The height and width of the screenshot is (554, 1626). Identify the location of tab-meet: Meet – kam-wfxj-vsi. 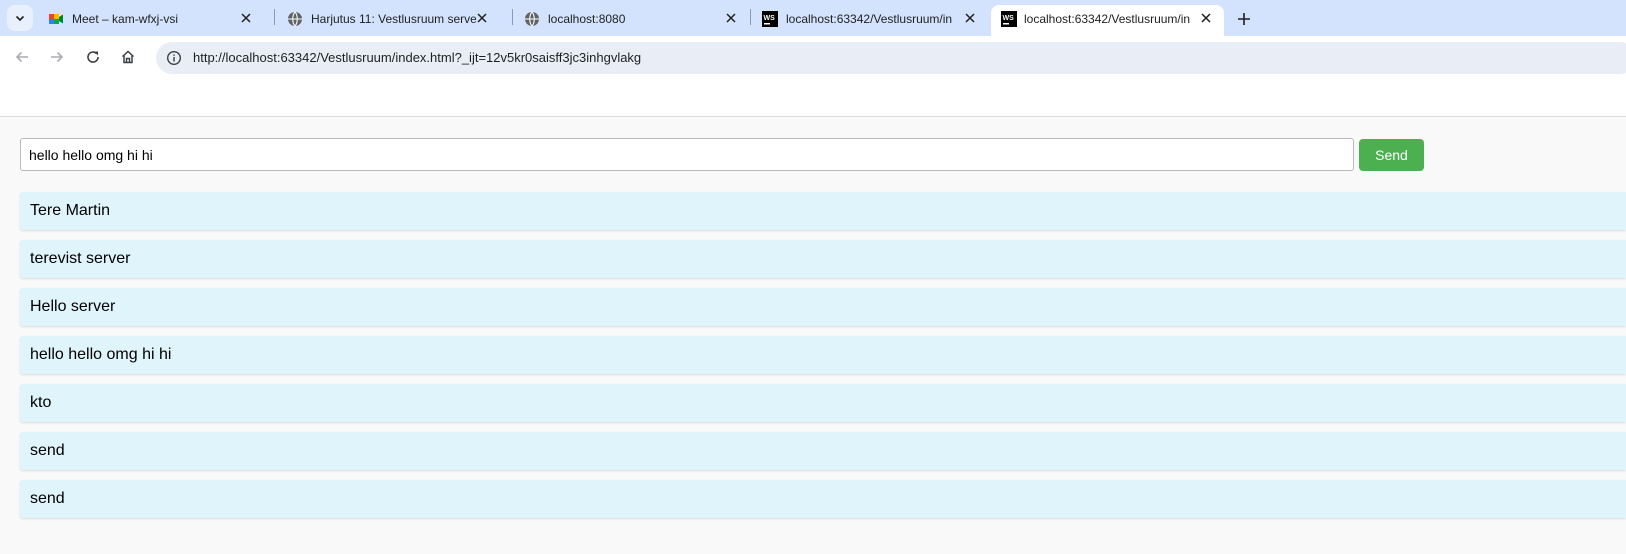
(157, 20).